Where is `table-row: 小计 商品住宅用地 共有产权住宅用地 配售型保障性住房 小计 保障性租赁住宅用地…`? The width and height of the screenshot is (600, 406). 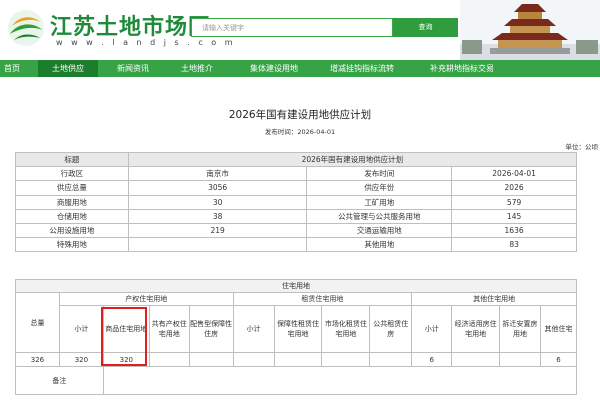 table-row: 小计 商品住宅用地 共有产权住宅用地 配售型保障性住房 小计 保障性租赁住宅用地… is located at coordinates (296, 329).